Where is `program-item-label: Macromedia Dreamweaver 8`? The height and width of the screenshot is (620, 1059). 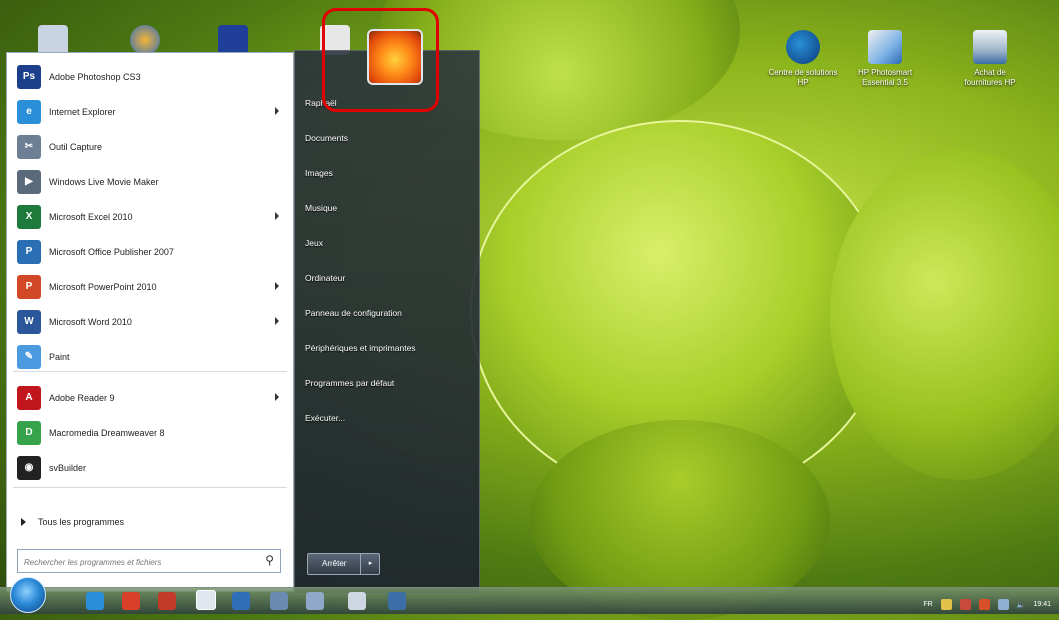
program-item-label: Macromedia Dreamweaver 8 is located at coordinates (107, 432).